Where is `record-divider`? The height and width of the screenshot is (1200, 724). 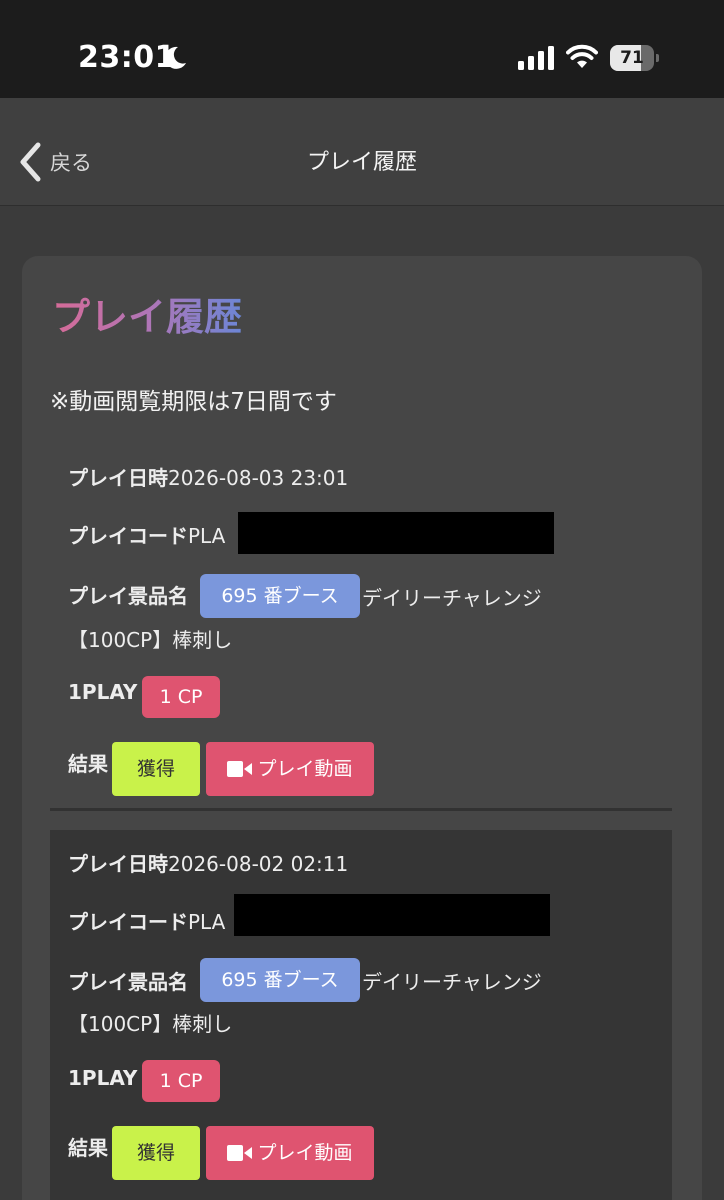
record-divider is located at coordinates (361, 809).